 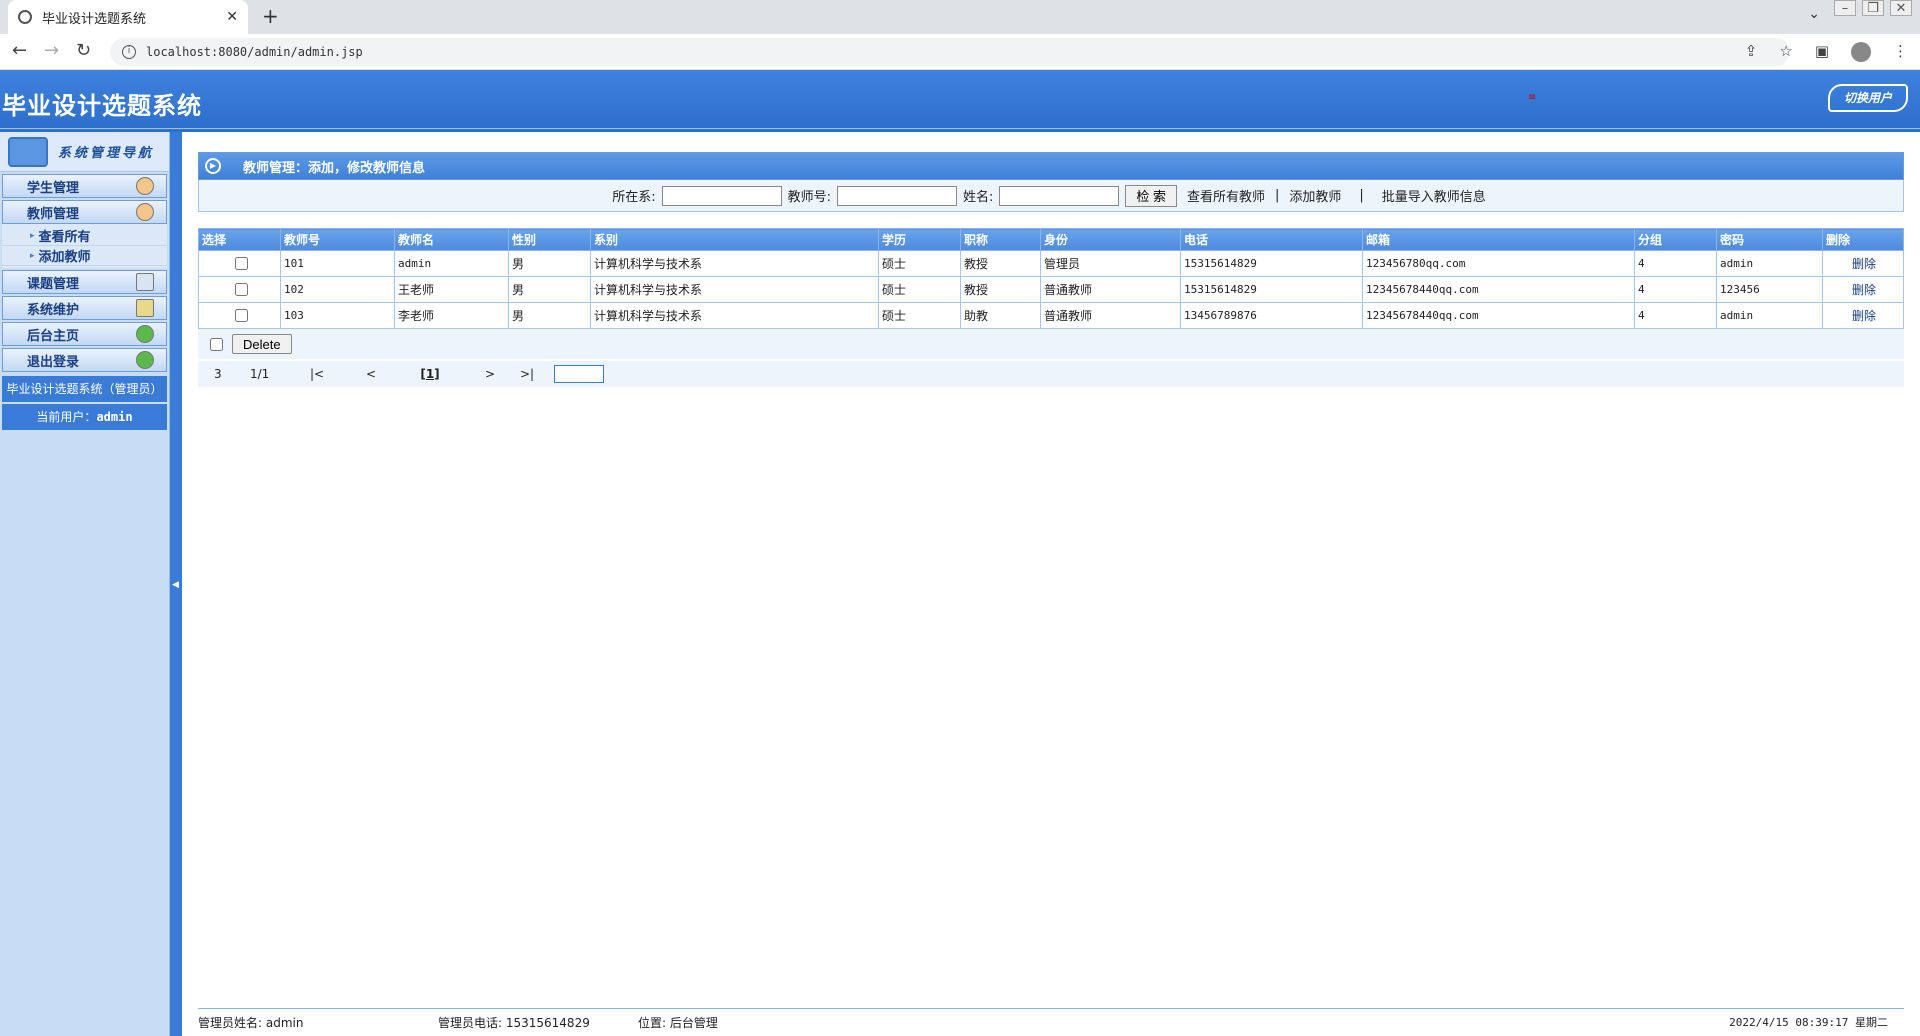 What do you see at coordinates (1873, 8) in the screenshot?
I see `restore-icon: ❐` at bounding box center [1873, 8].